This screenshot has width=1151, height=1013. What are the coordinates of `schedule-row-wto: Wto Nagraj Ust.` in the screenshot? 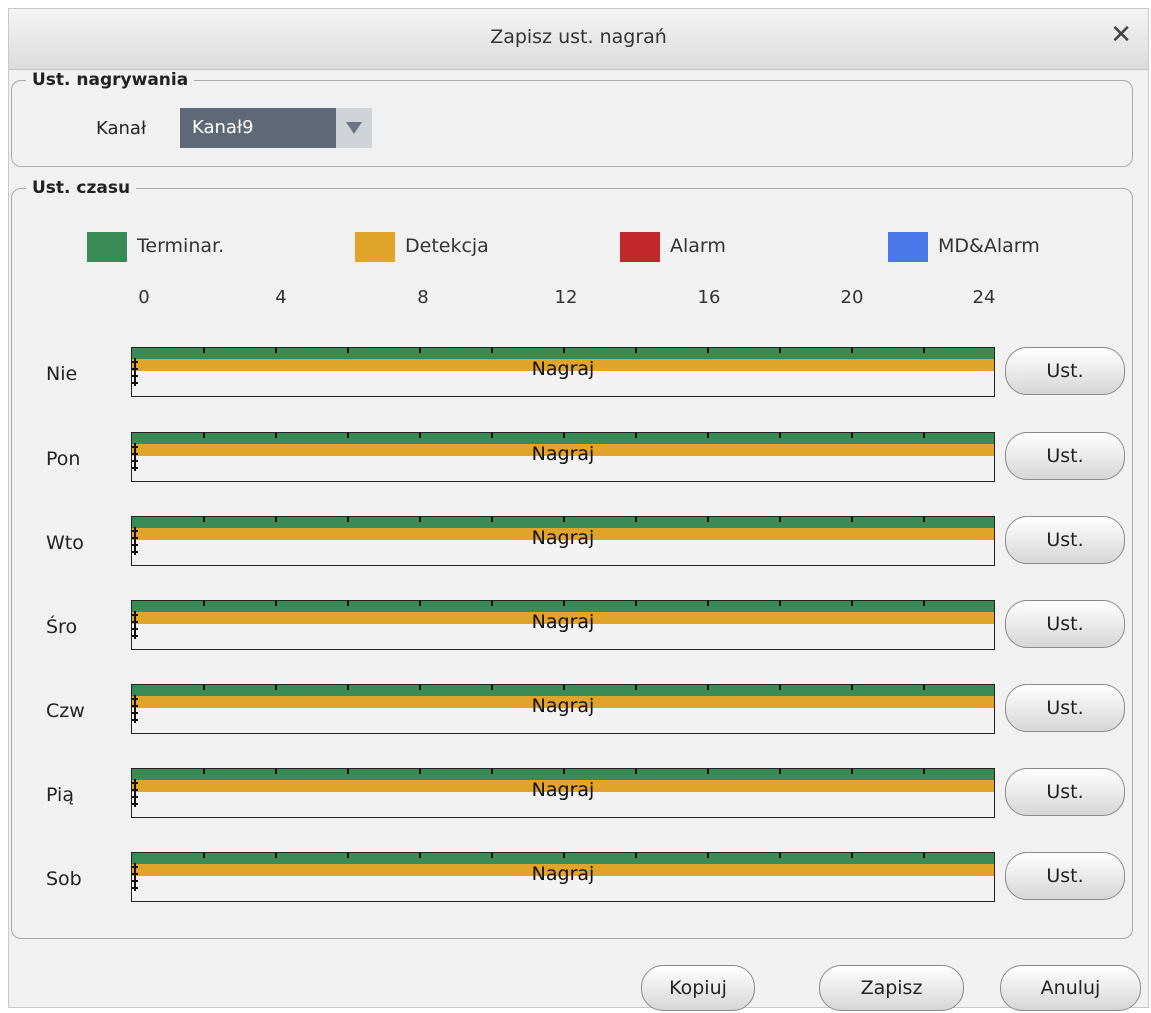 It's located at (575, 542).